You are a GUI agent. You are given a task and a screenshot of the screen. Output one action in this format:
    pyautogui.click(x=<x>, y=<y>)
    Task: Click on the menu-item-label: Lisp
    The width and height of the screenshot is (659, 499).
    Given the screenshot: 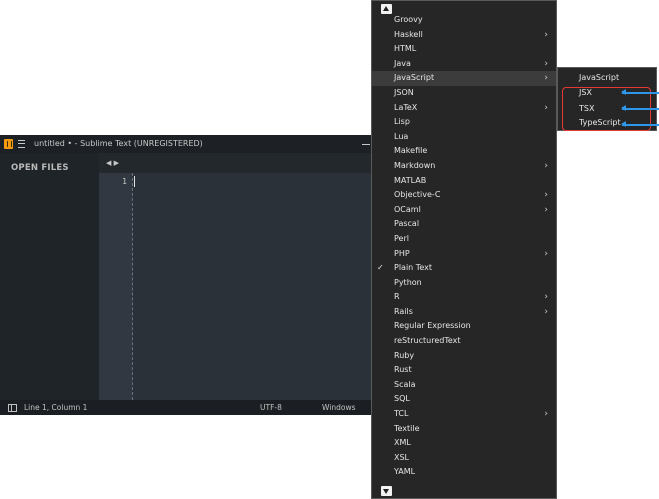 What is the action you would take?
    pyautogui.click(x=402, y=122)
    